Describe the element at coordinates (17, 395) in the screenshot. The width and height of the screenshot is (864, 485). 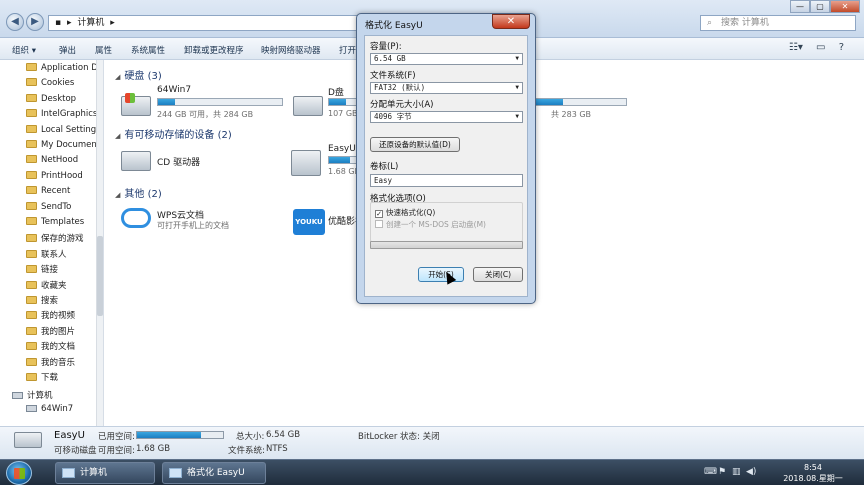
I see `computer-icon` at that location.